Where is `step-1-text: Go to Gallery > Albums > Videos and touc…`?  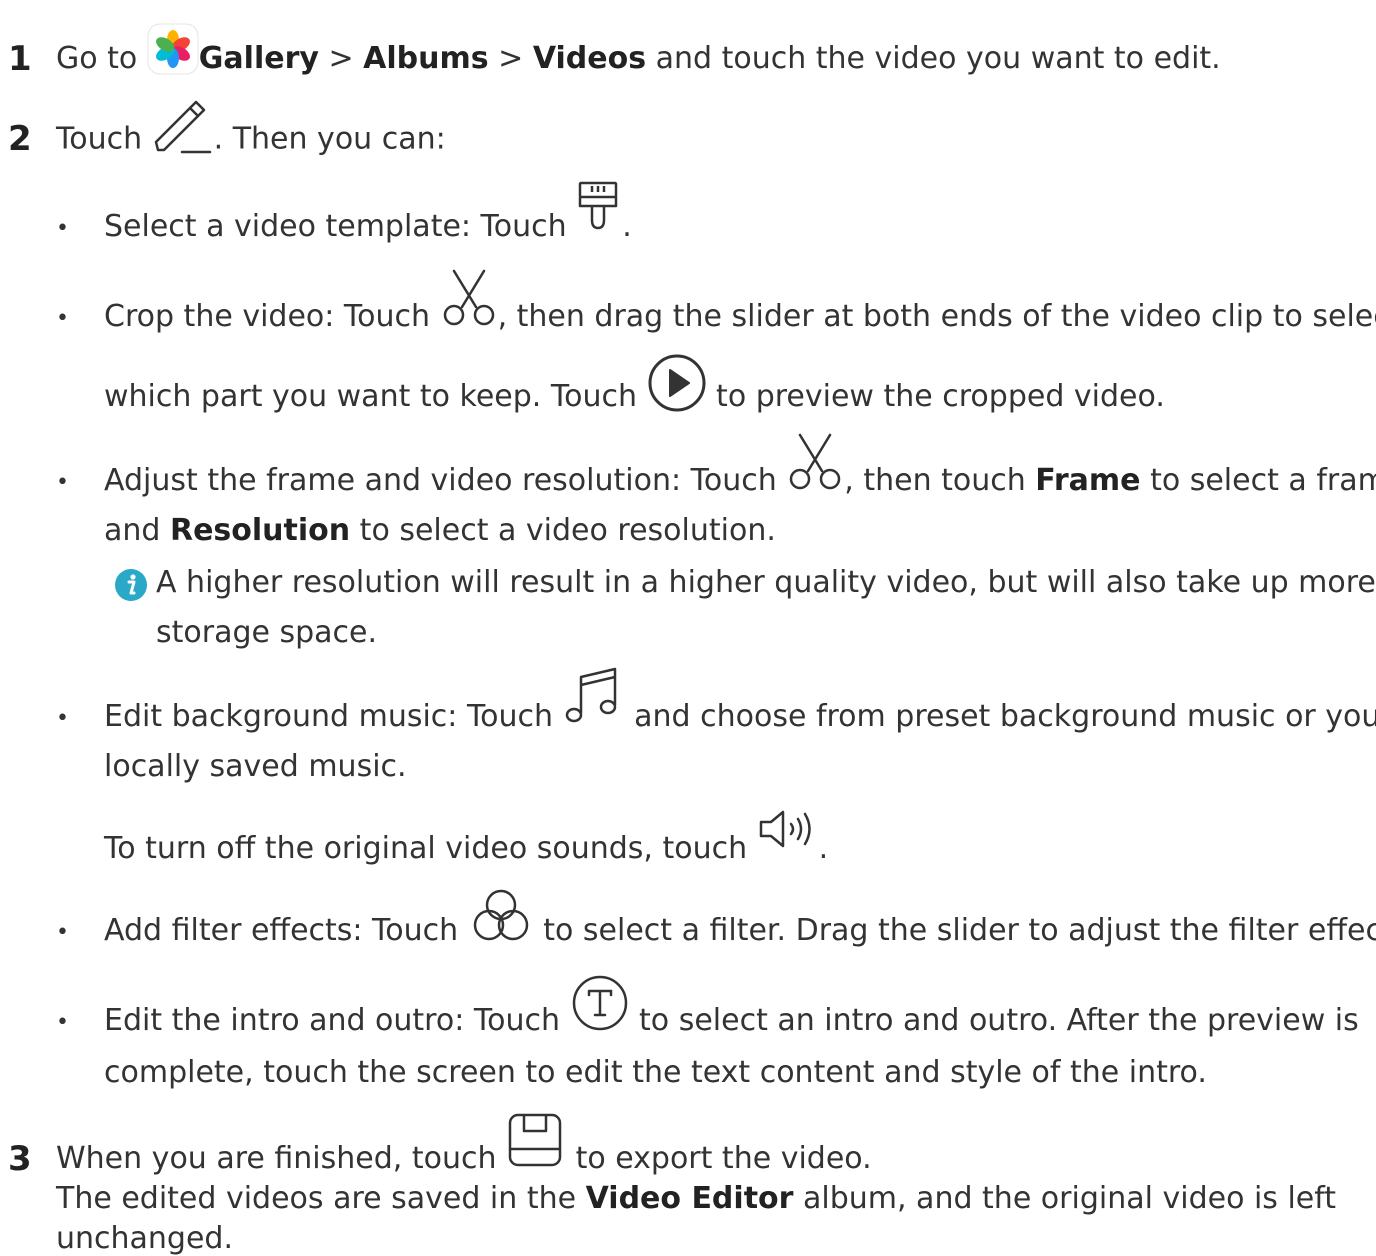 step-1-text: Go to Gallery > Albums > Videos and touc… is located at coordinates (638, 49).